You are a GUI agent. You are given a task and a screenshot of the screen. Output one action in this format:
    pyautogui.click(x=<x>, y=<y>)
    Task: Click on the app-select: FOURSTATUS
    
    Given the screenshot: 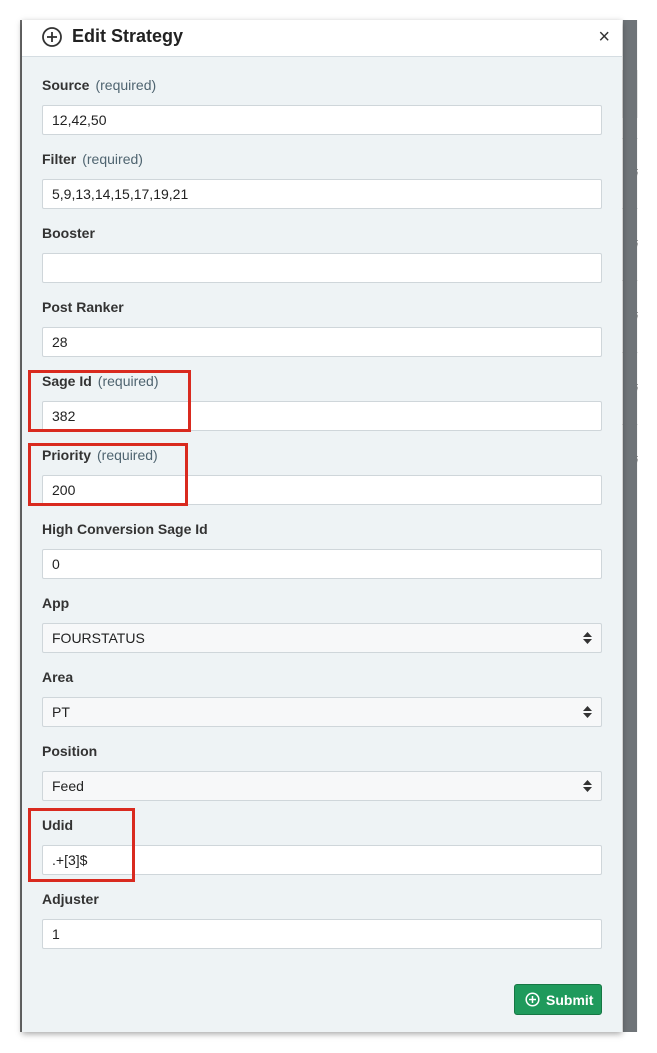 What is the action you would take?
    pyautogui.click(x=322, y=638)
    